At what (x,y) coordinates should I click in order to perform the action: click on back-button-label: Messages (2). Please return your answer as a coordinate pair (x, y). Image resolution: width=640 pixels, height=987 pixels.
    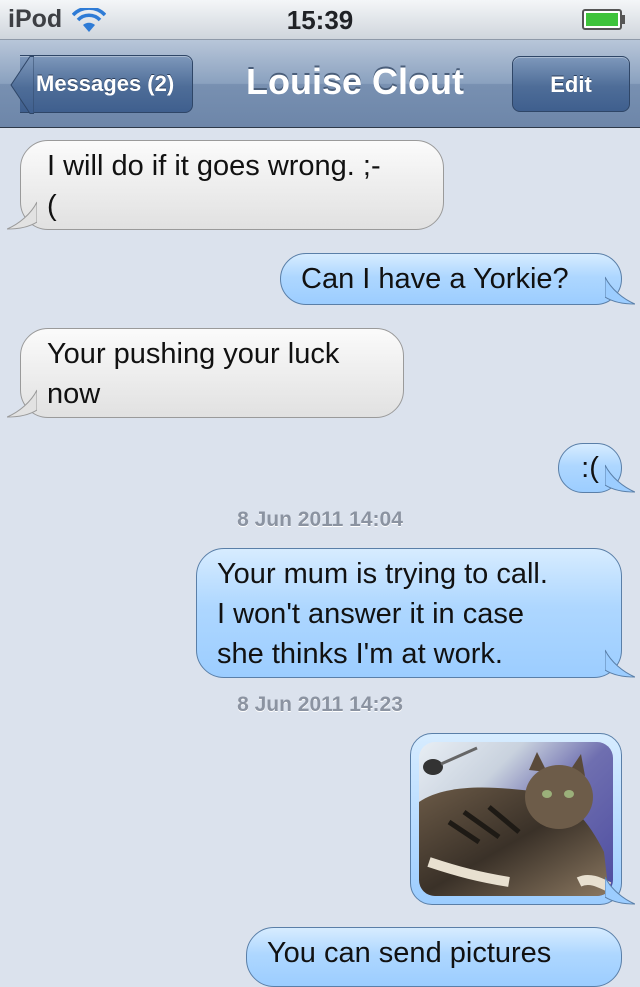
    Looking at the image, I should click on (107, 84).